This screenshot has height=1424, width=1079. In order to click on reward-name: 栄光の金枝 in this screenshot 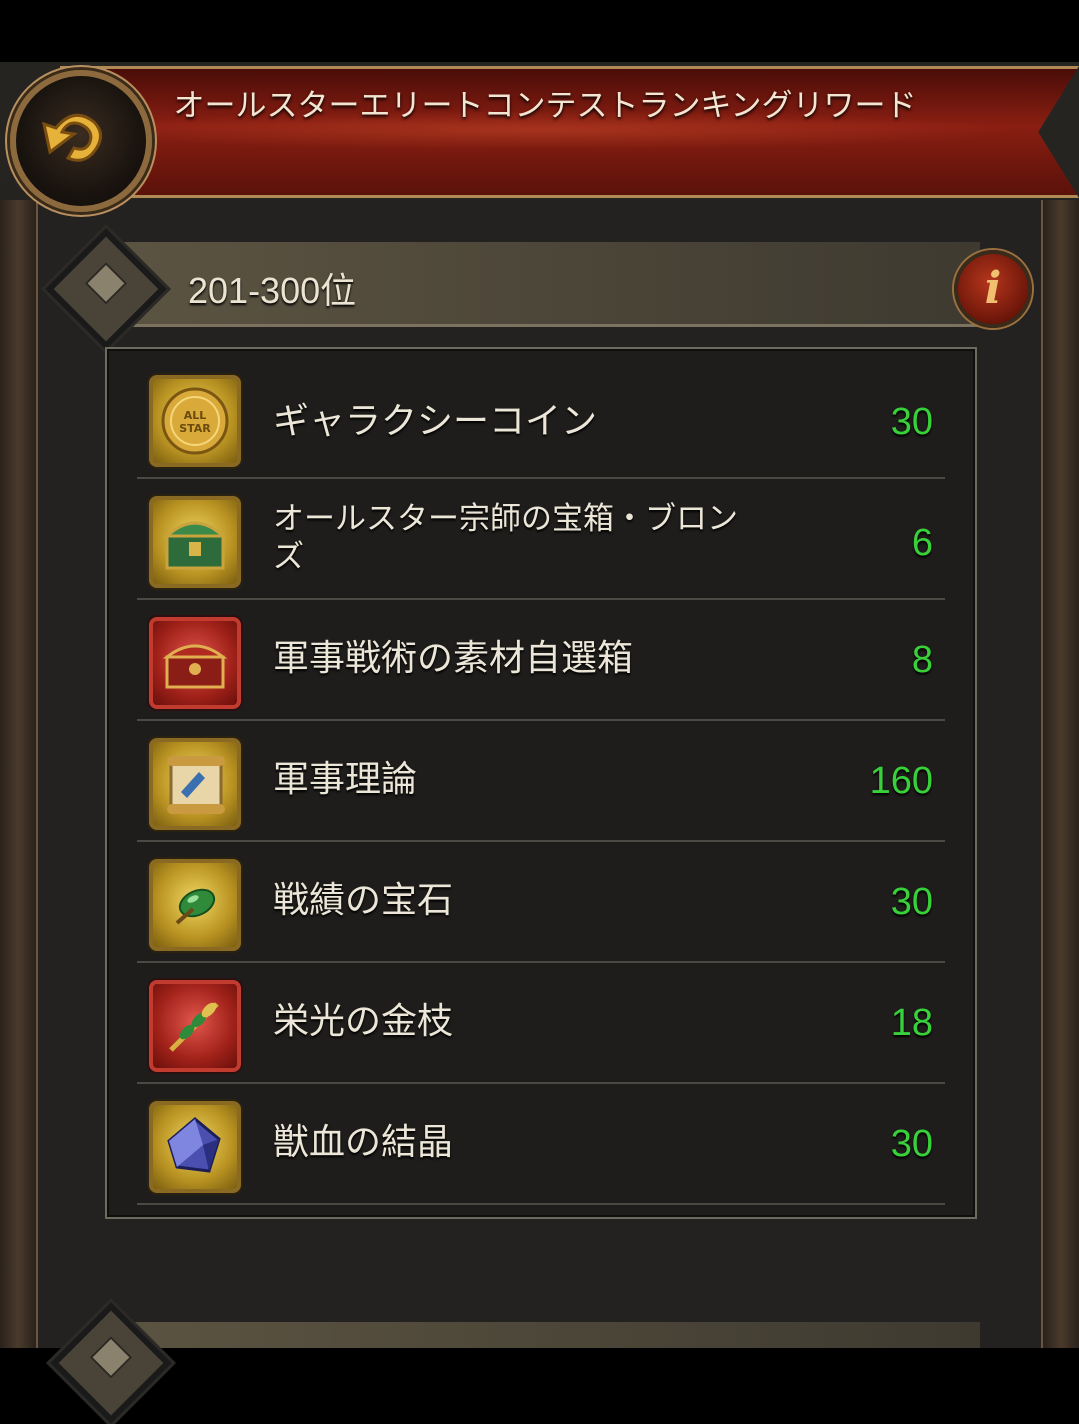, I will do `click(363, 1021)`.